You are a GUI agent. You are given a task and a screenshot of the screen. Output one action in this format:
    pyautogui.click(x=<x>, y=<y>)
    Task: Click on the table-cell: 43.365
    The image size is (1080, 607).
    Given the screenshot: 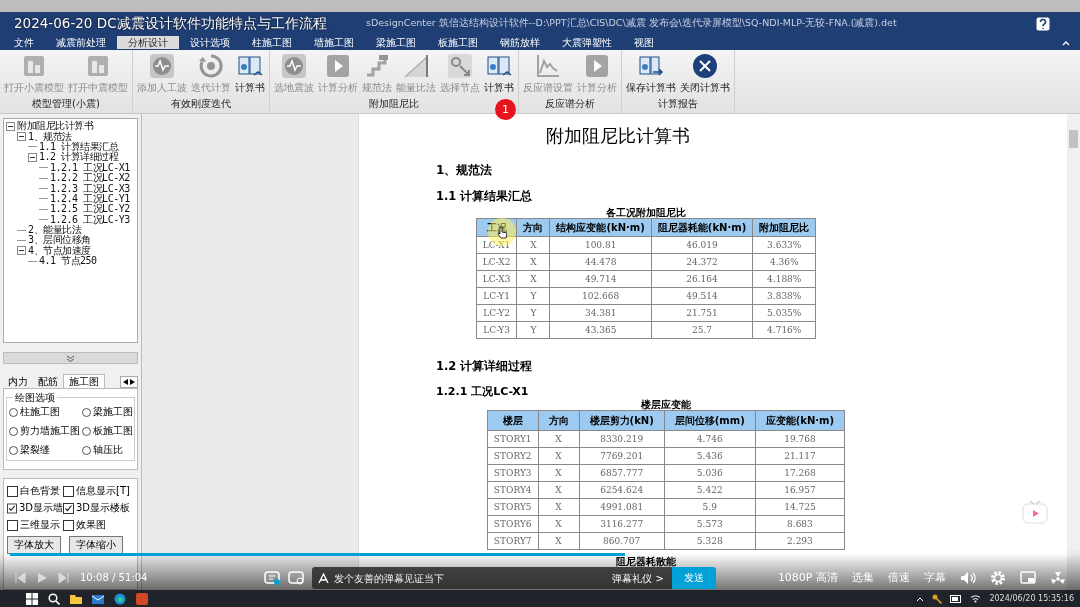 What is the action you would take?
    pyautogui.click(x=600, y=330)
    